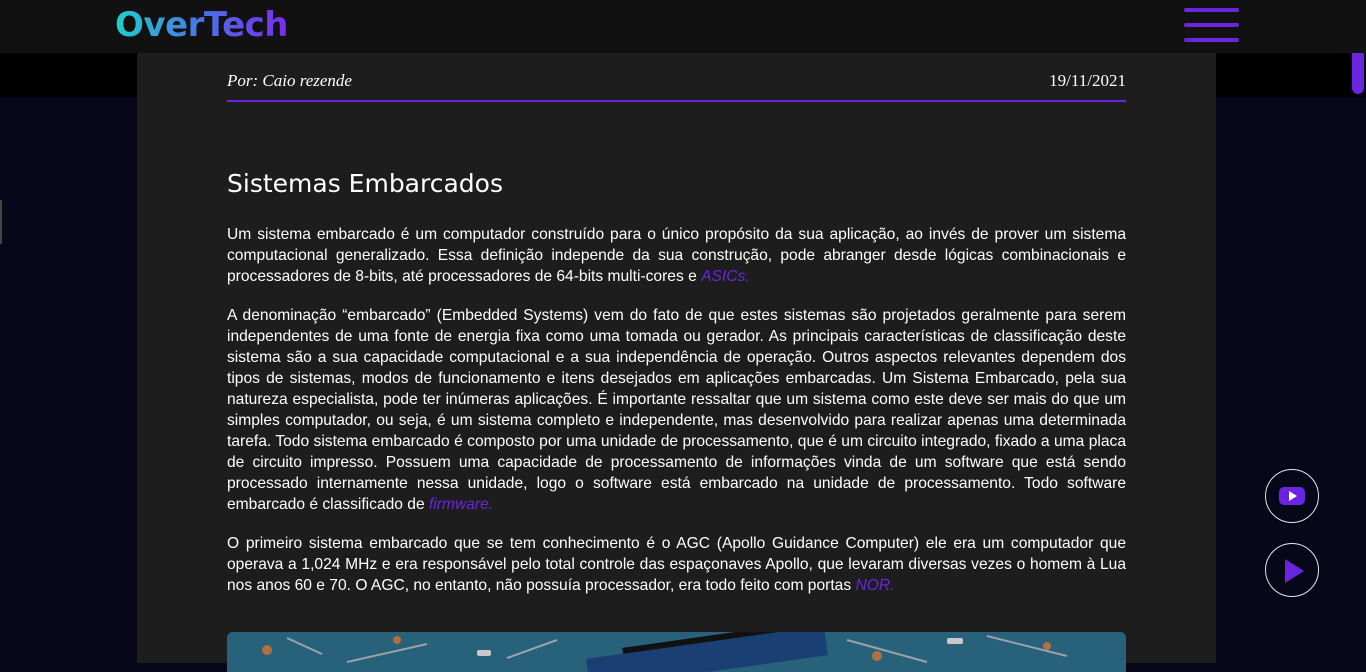 This screenshot has height=672, width=1366. I want to click on hamburger-menu-icon, so click(1211, 26).